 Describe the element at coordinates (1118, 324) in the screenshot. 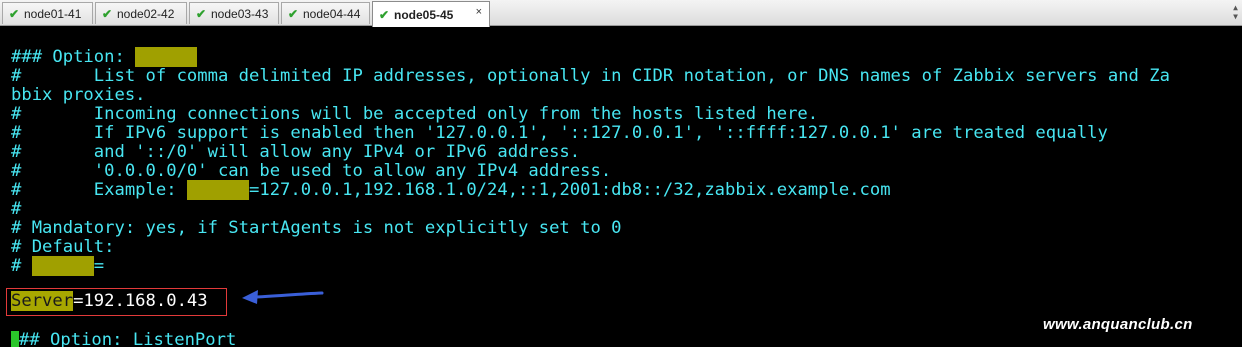

I see `watermark: www.anquanclub.cn` at that location.